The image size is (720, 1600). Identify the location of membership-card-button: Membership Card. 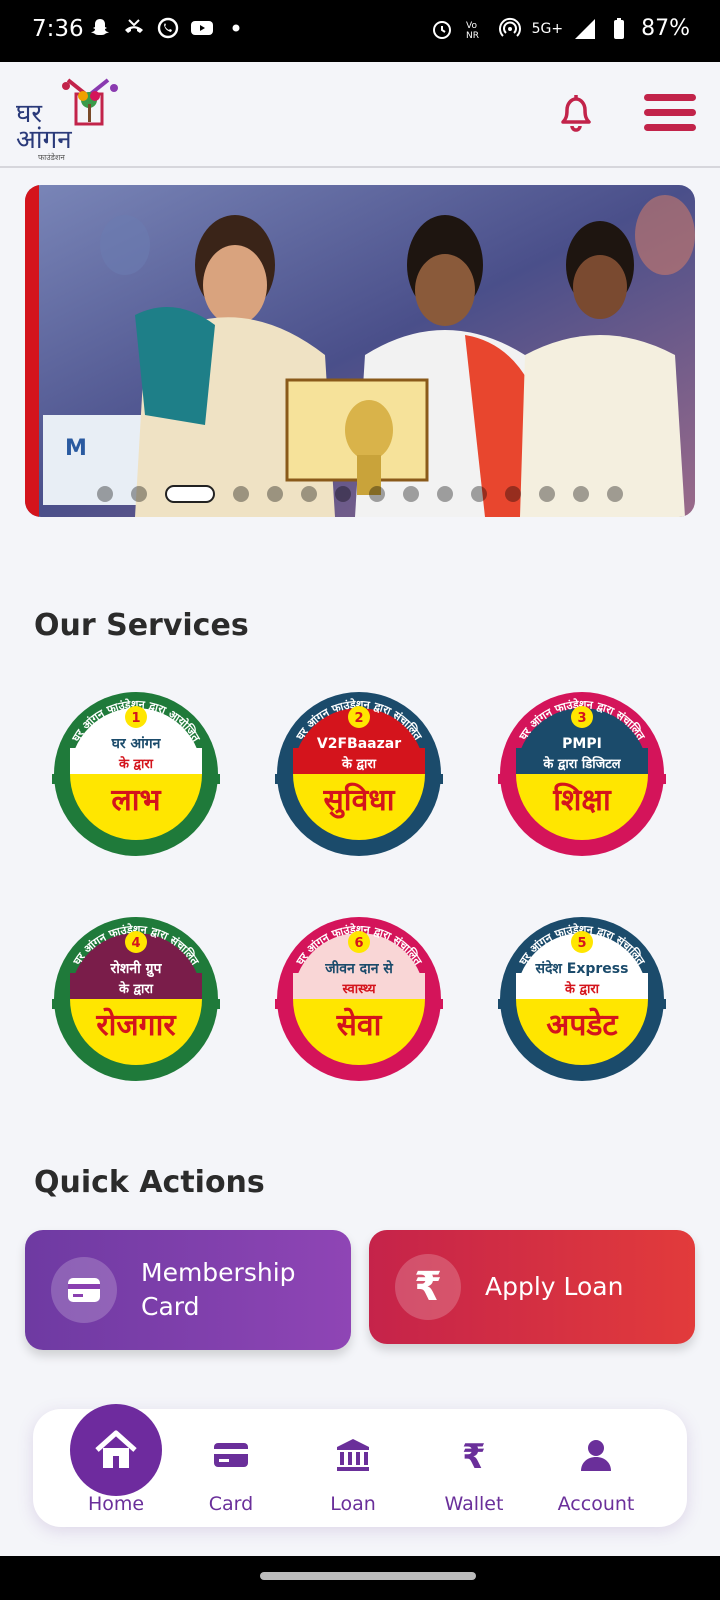
(188, 1290).